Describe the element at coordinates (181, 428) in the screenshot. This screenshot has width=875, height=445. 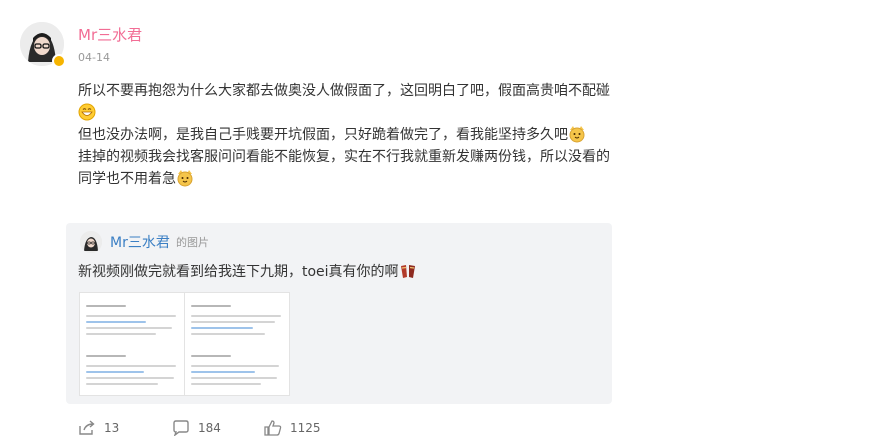
I see `comment-icon` at that location.